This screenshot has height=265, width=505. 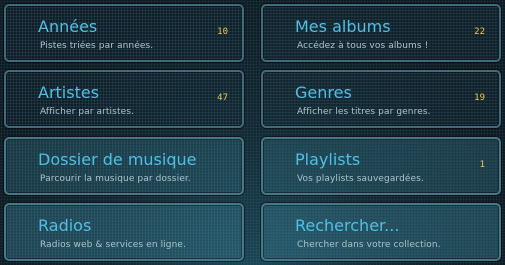 What do you see at coordinates (115, 179) in the screenshot?
I see `tile-subtitle: Parcourir la musique par dossier.` at bounding box center [115, 179].